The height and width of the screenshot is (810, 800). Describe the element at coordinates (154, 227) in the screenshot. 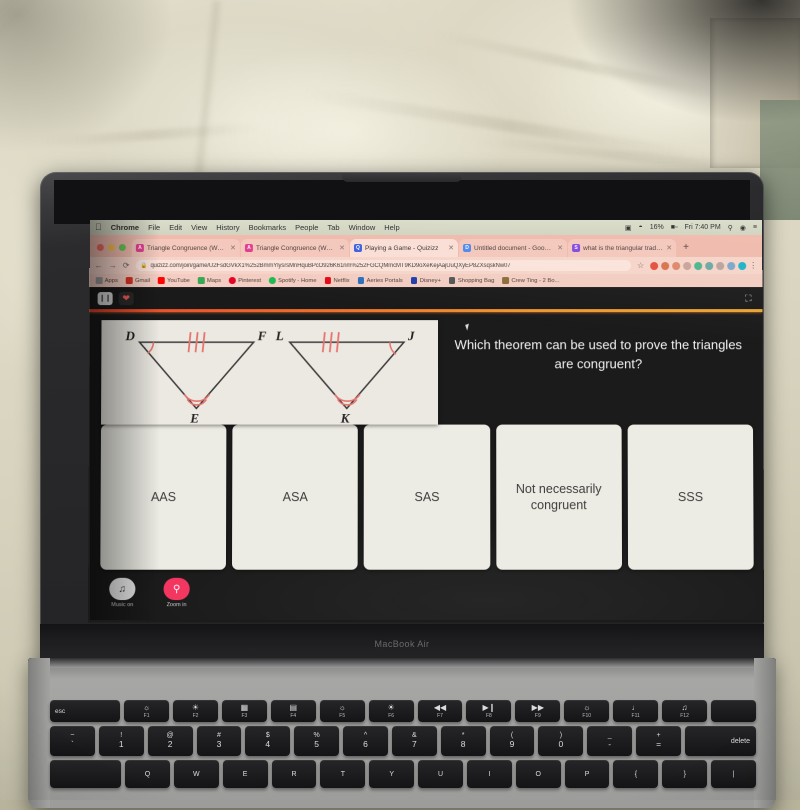

I see `menu-item-file: File` at that location.